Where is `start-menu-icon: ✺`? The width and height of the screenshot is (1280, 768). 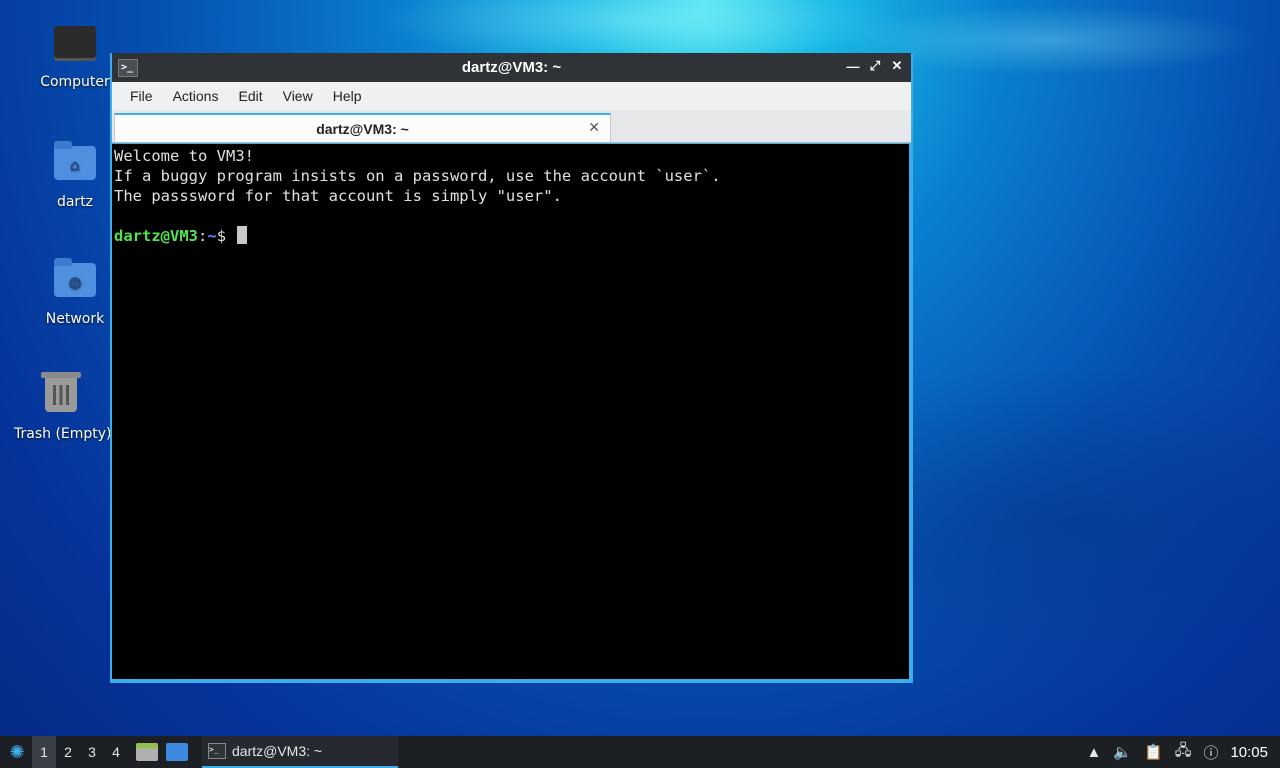
start-menu-icon: ✺ is located at coordinates (17, 752).